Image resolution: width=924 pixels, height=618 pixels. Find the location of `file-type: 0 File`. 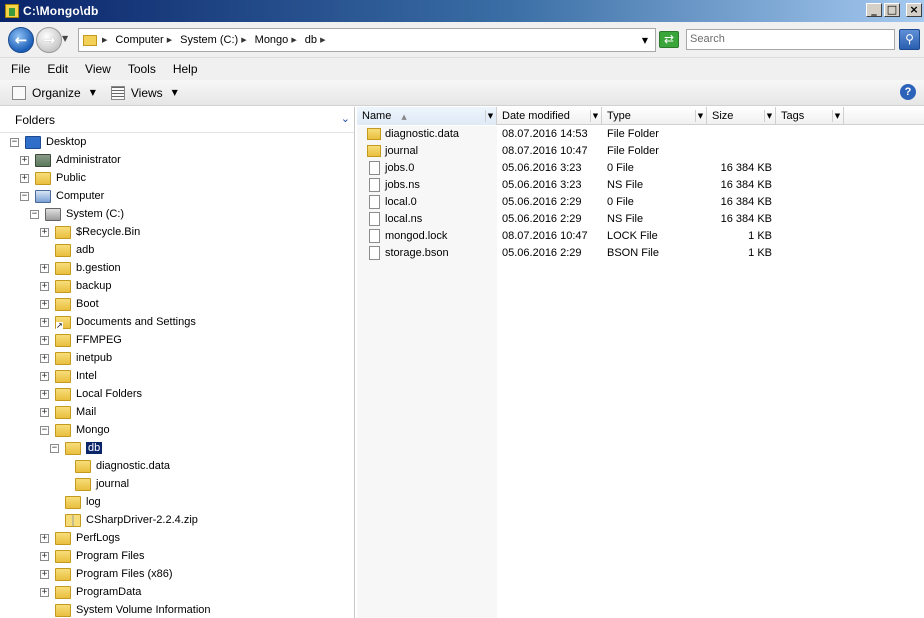

file-type: 0 File is located at coordinates (620, 201).